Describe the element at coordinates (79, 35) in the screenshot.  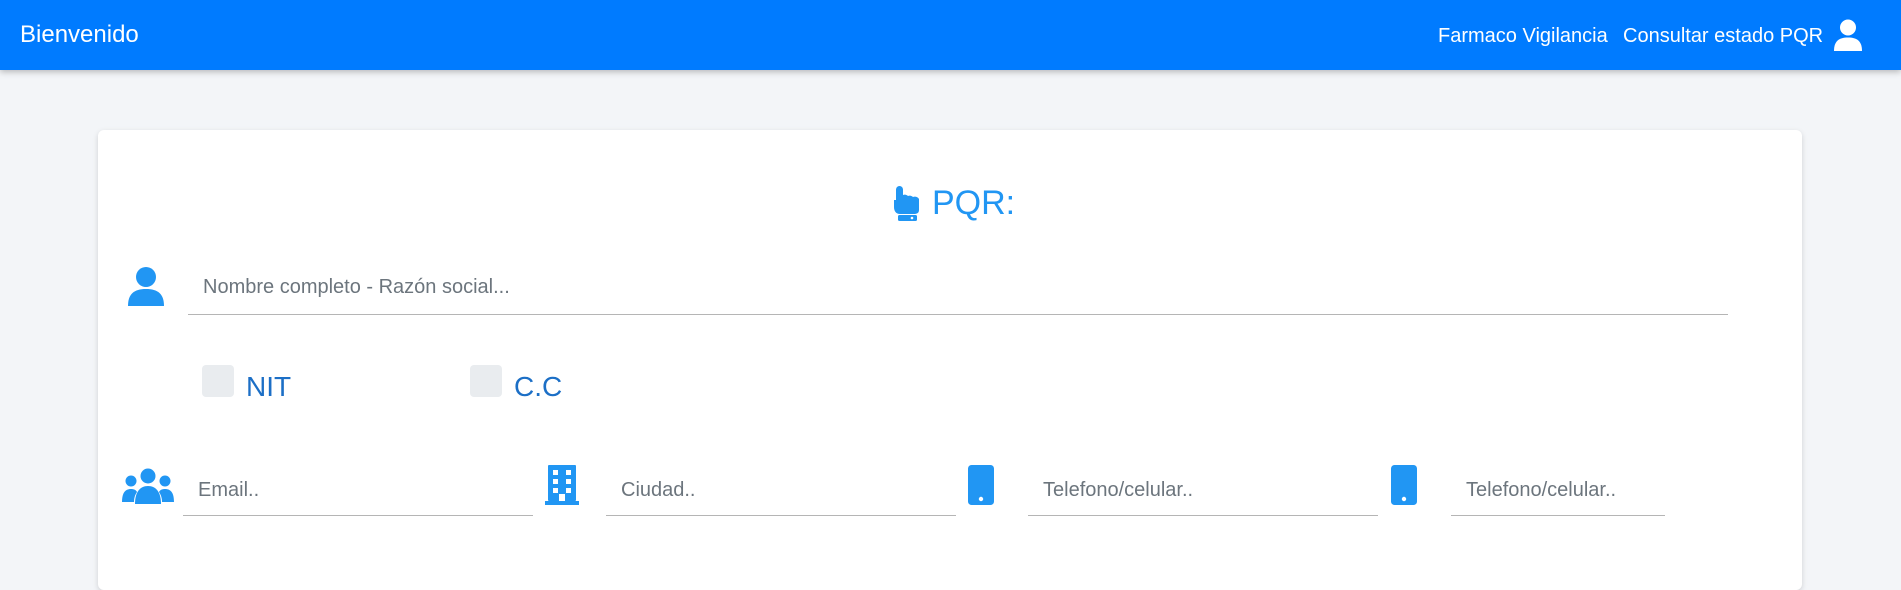
I see `navbar-brand: Bienvenido` at that location.